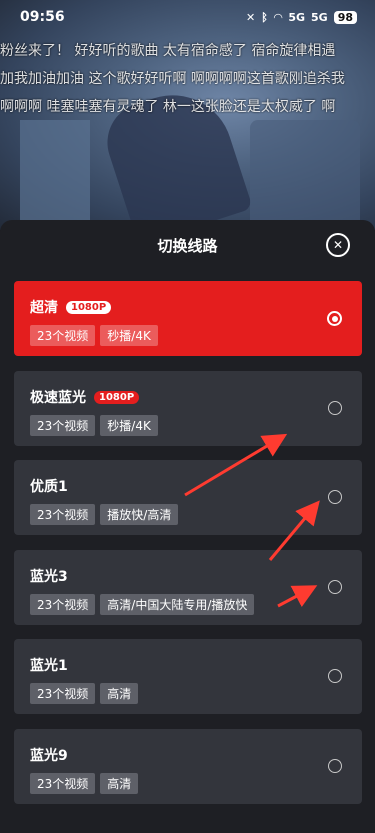 This screenshot has width=375, height=833. Describe the element at coordinates (139, 514) in the screenshot. I see `route-tag: 播放快/高清` at that location.